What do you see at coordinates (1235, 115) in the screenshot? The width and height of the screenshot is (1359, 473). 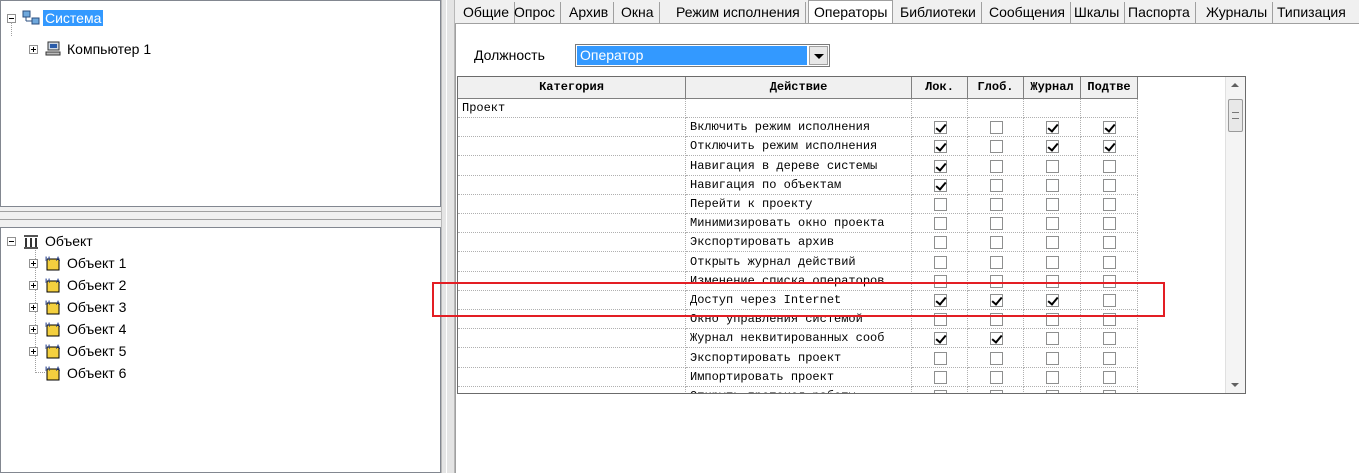 I see `scroll-thumb` at bounding box center [1235, 115].